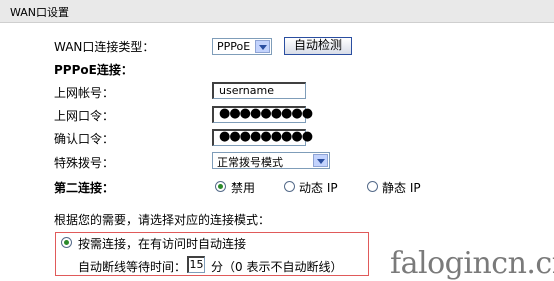 The image size is (554, 281). What do you see at coordinates (196, 264) in the screenshot?
I see `idle-timeout-input: 15` at bounding box center [196, 264].